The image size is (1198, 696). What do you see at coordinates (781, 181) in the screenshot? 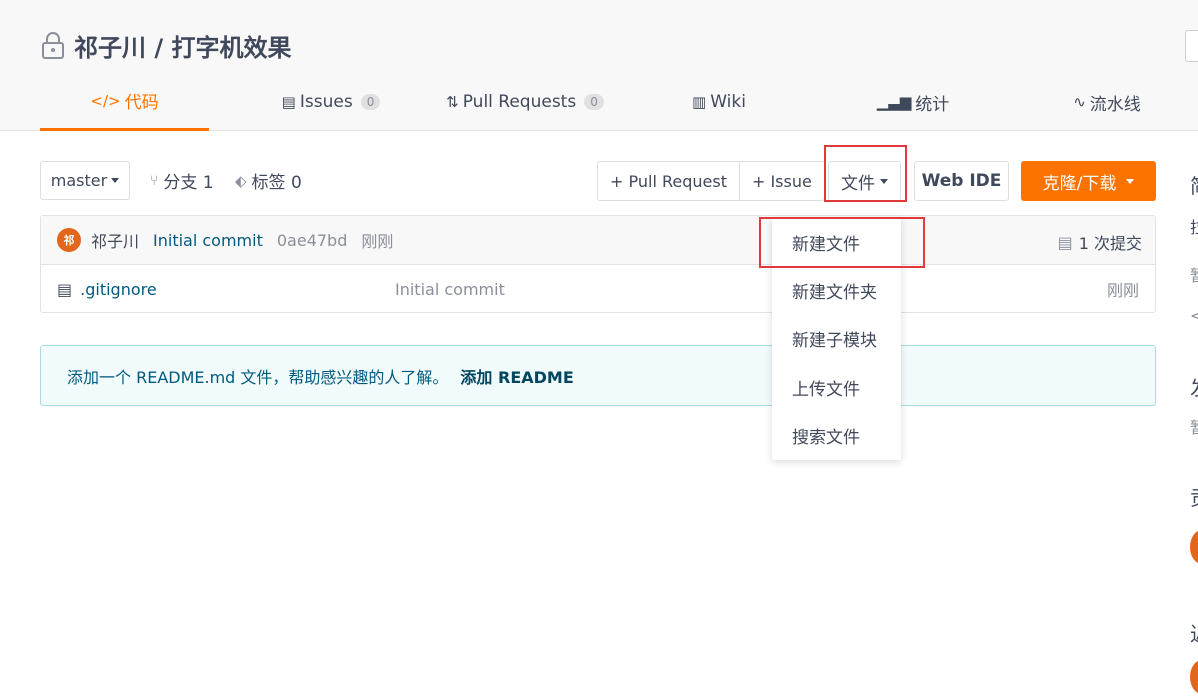
I see `new-issue-button: + Issue` at bounding box center [781, 181].